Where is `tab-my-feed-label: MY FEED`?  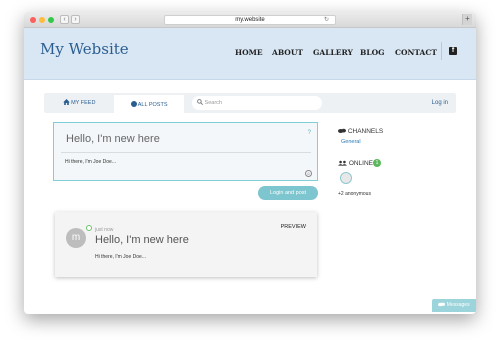 tab-my-feed-label: MY FEED is located at coordinates (83, 103).